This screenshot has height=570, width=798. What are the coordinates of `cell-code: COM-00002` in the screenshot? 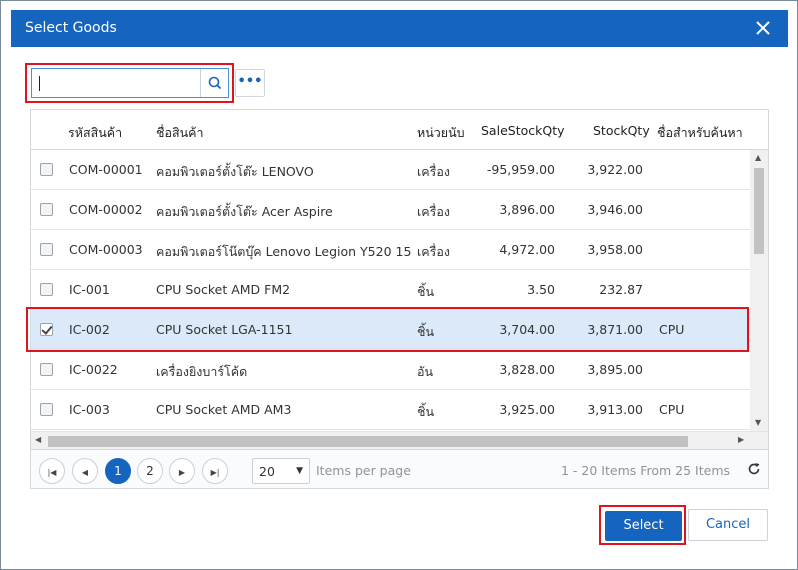 It's located at (106, 209).